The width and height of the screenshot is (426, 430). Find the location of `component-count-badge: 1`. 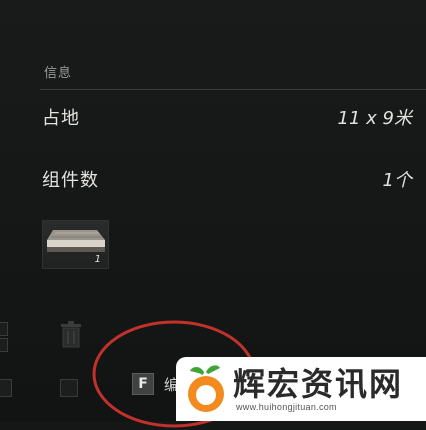

component-count-badge: 1 is located at coordinates (97, 259).